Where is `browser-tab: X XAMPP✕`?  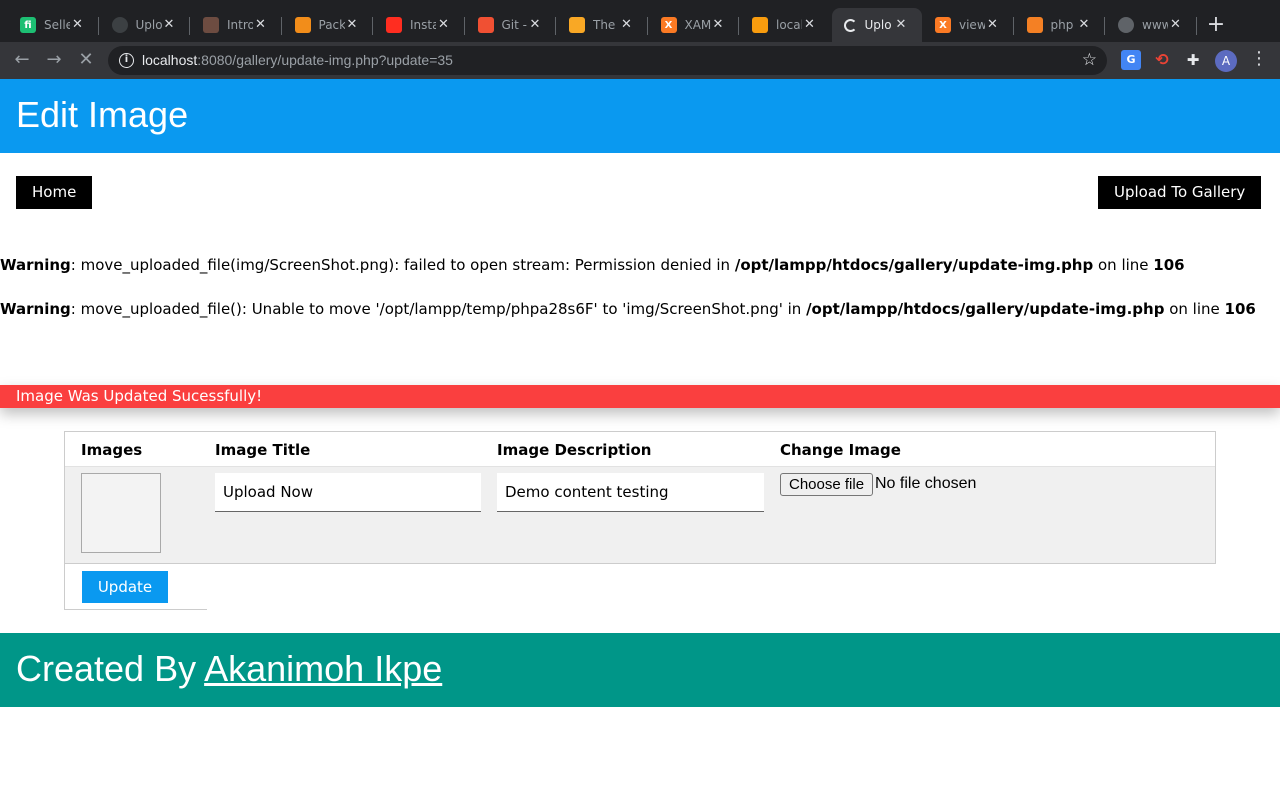 browser-tab: X XAMPP✕ is located at coordinates (694, 25).